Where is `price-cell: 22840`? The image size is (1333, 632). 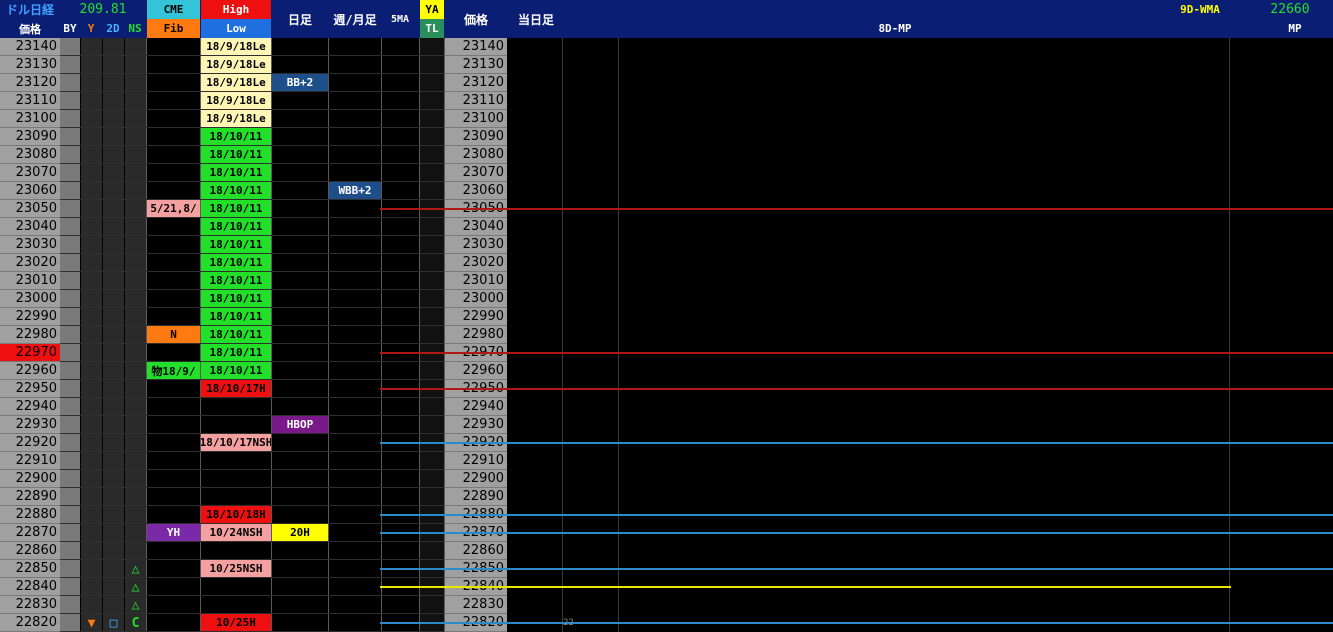
price-cell: 22840 is located at coordinates (30, 587).